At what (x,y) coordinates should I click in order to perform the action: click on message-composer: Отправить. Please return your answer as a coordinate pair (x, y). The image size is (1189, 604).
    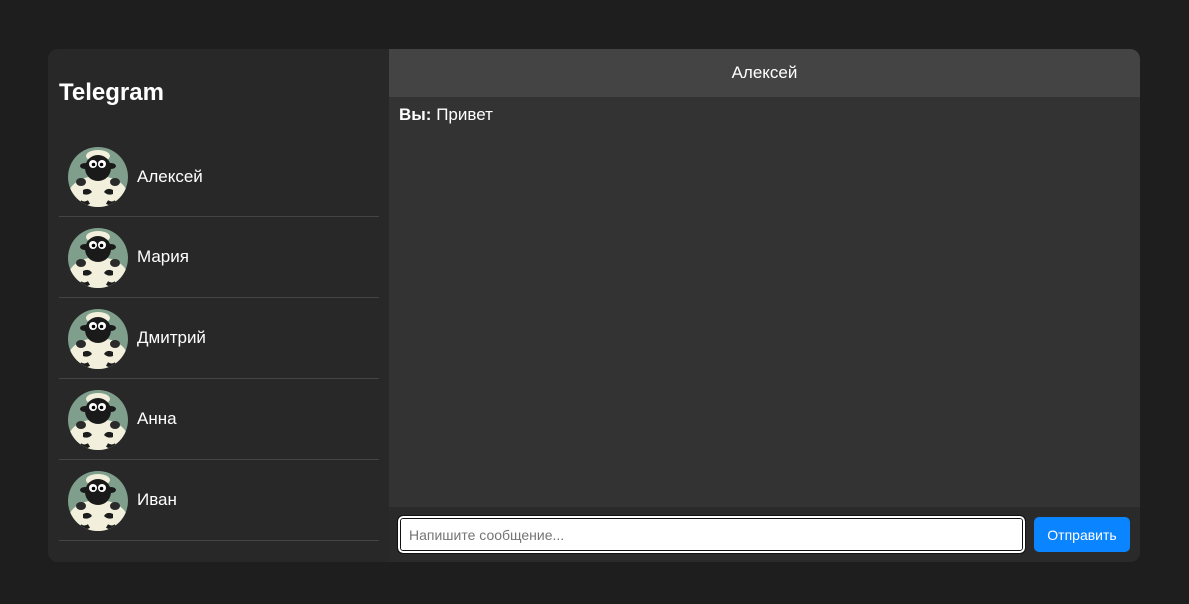
    Looking at the image, I should click on (764, 534).